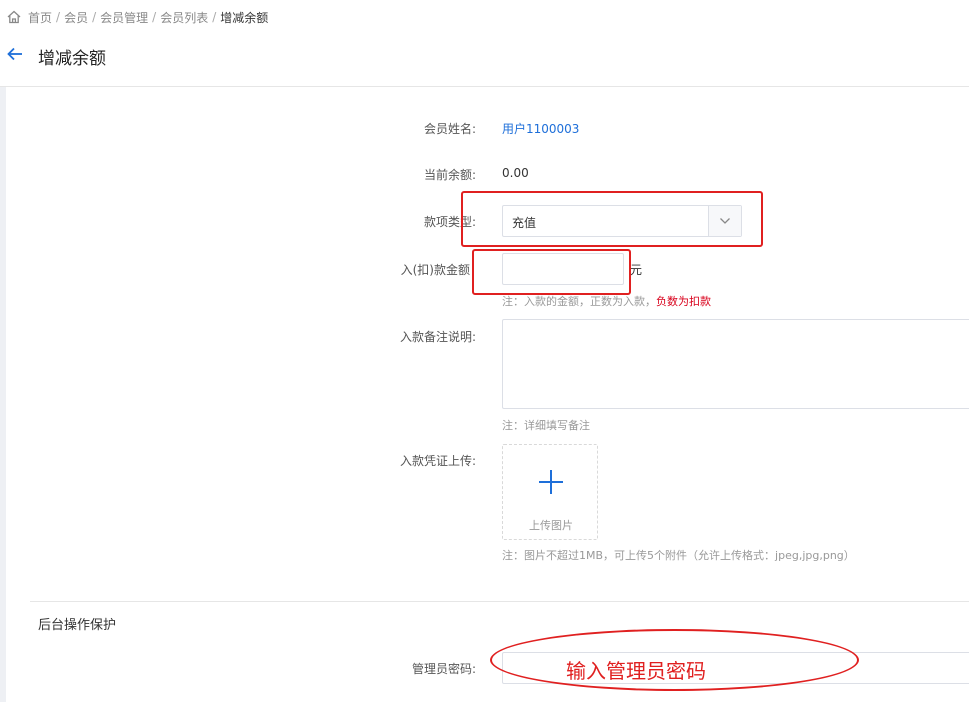 Image resolution: width=969 pixels, height=702 pixels. I want to click on amount-label: 入(扣)款金额, so click(435, 270).